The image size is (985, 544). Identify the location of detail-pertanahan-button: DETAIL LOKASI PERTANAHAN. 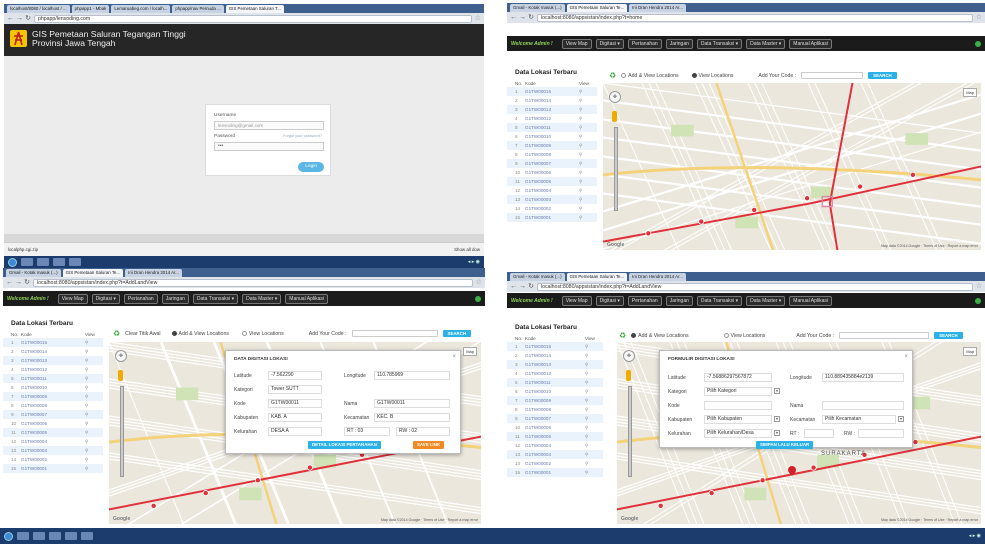
(344, 445).